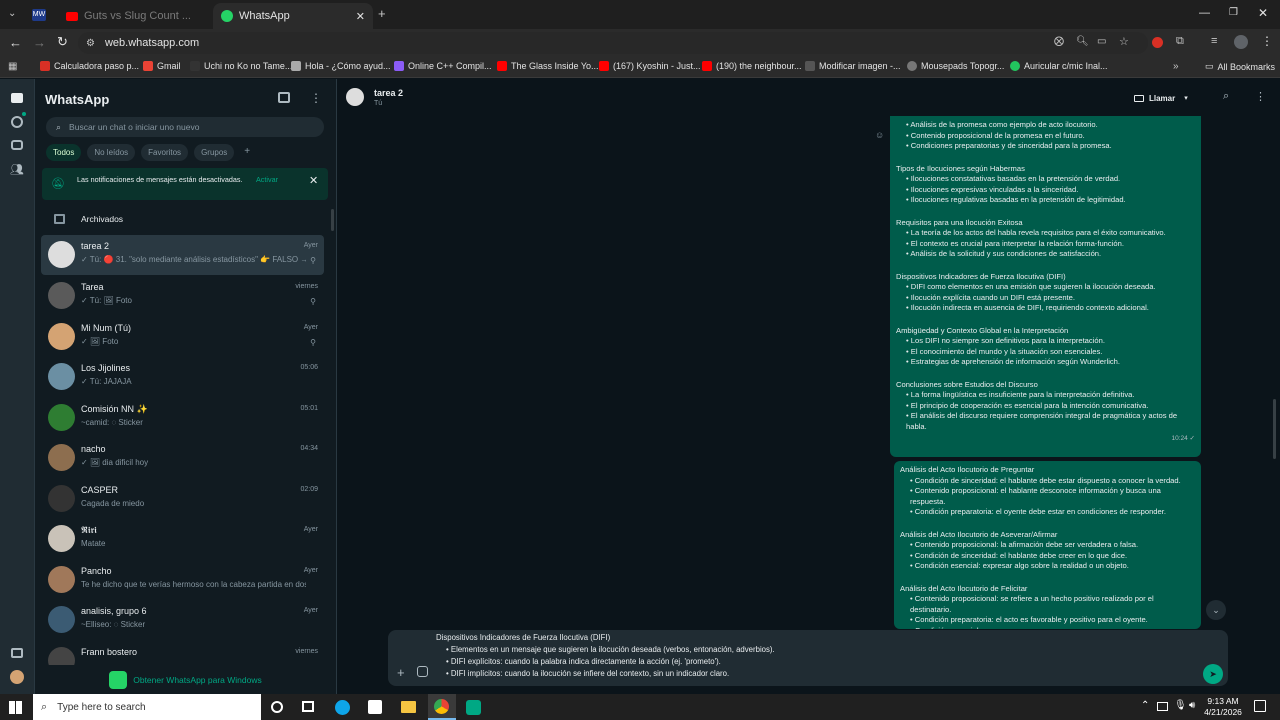  What do you see at coordinates (89, 530) in the screenshot?
I see `chat-name: 𝕽𝖎𝖗𝖎` at bounding box center [89, 530].